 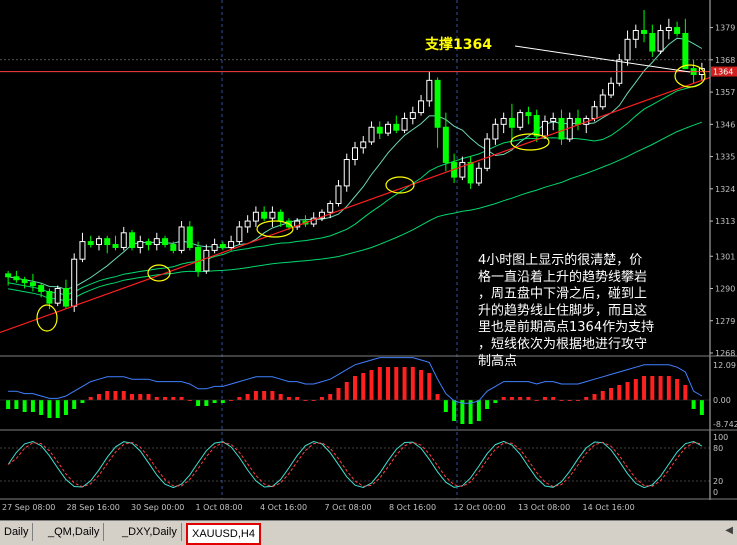 I want to click on stoch-tick-label: 0, so click(x=715, y=492).